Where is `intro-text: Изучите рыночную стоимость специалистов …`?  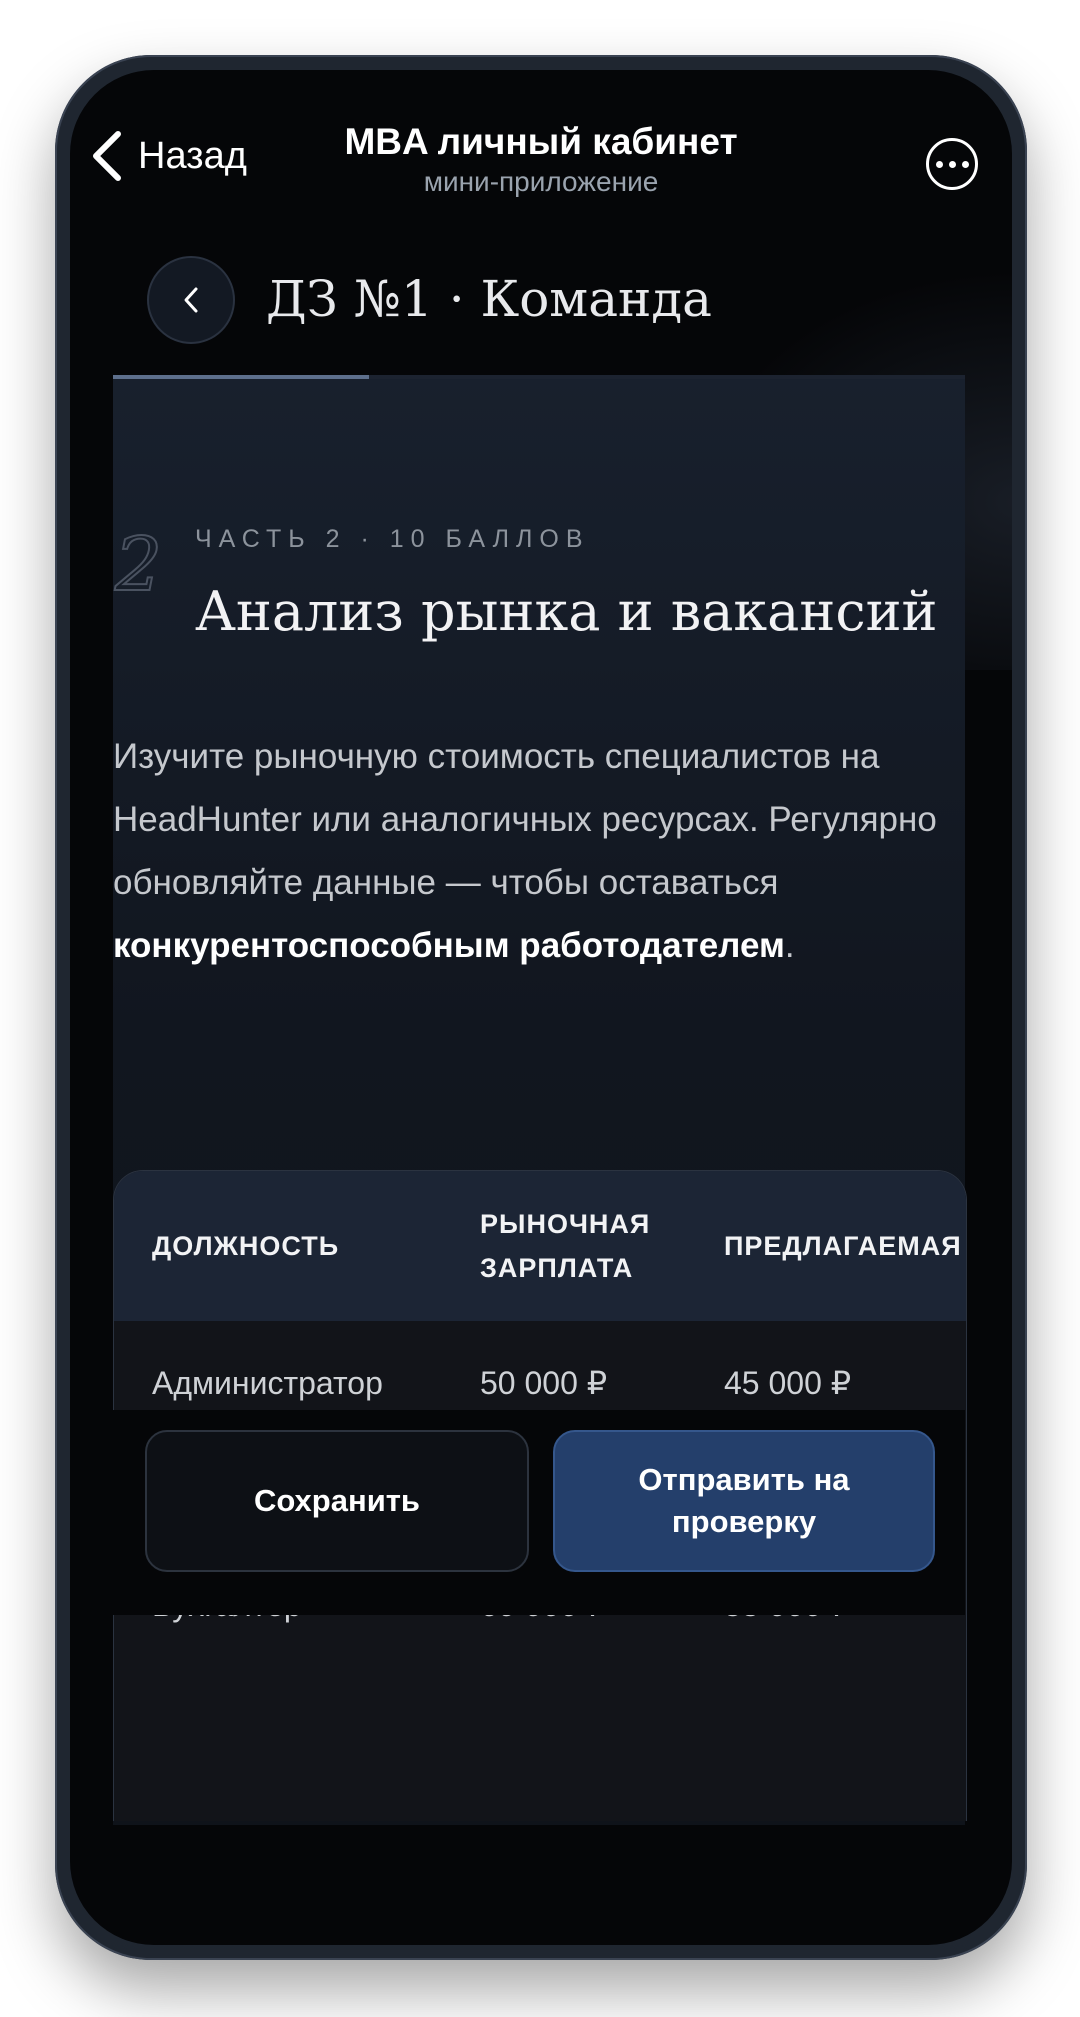
intro-text: Изучите рыночную стоимость специалистов … is located at coordinates (525, 819).